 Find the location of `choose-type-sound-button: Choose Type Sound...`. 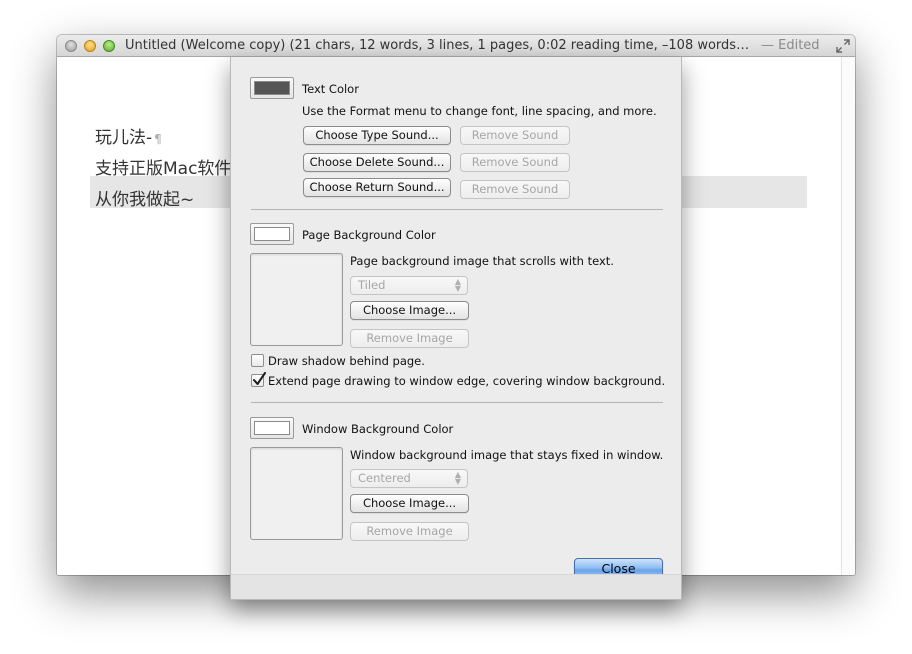

choose-type-sound-button: Choose Type Sound... is located at coordinates (377, 135).